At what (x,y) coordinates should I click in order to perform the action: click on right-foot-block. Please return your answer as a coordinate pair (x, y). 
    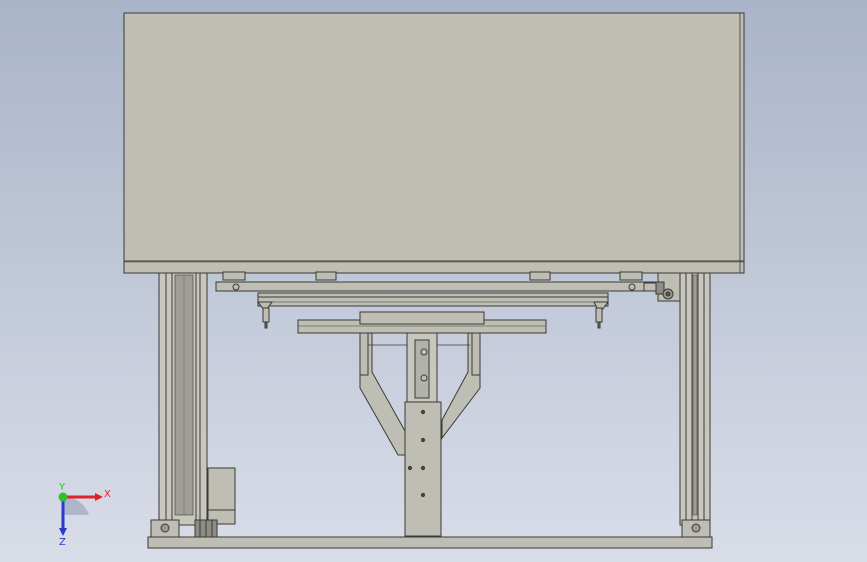
    Looking at the image, I should click on (696, 528).